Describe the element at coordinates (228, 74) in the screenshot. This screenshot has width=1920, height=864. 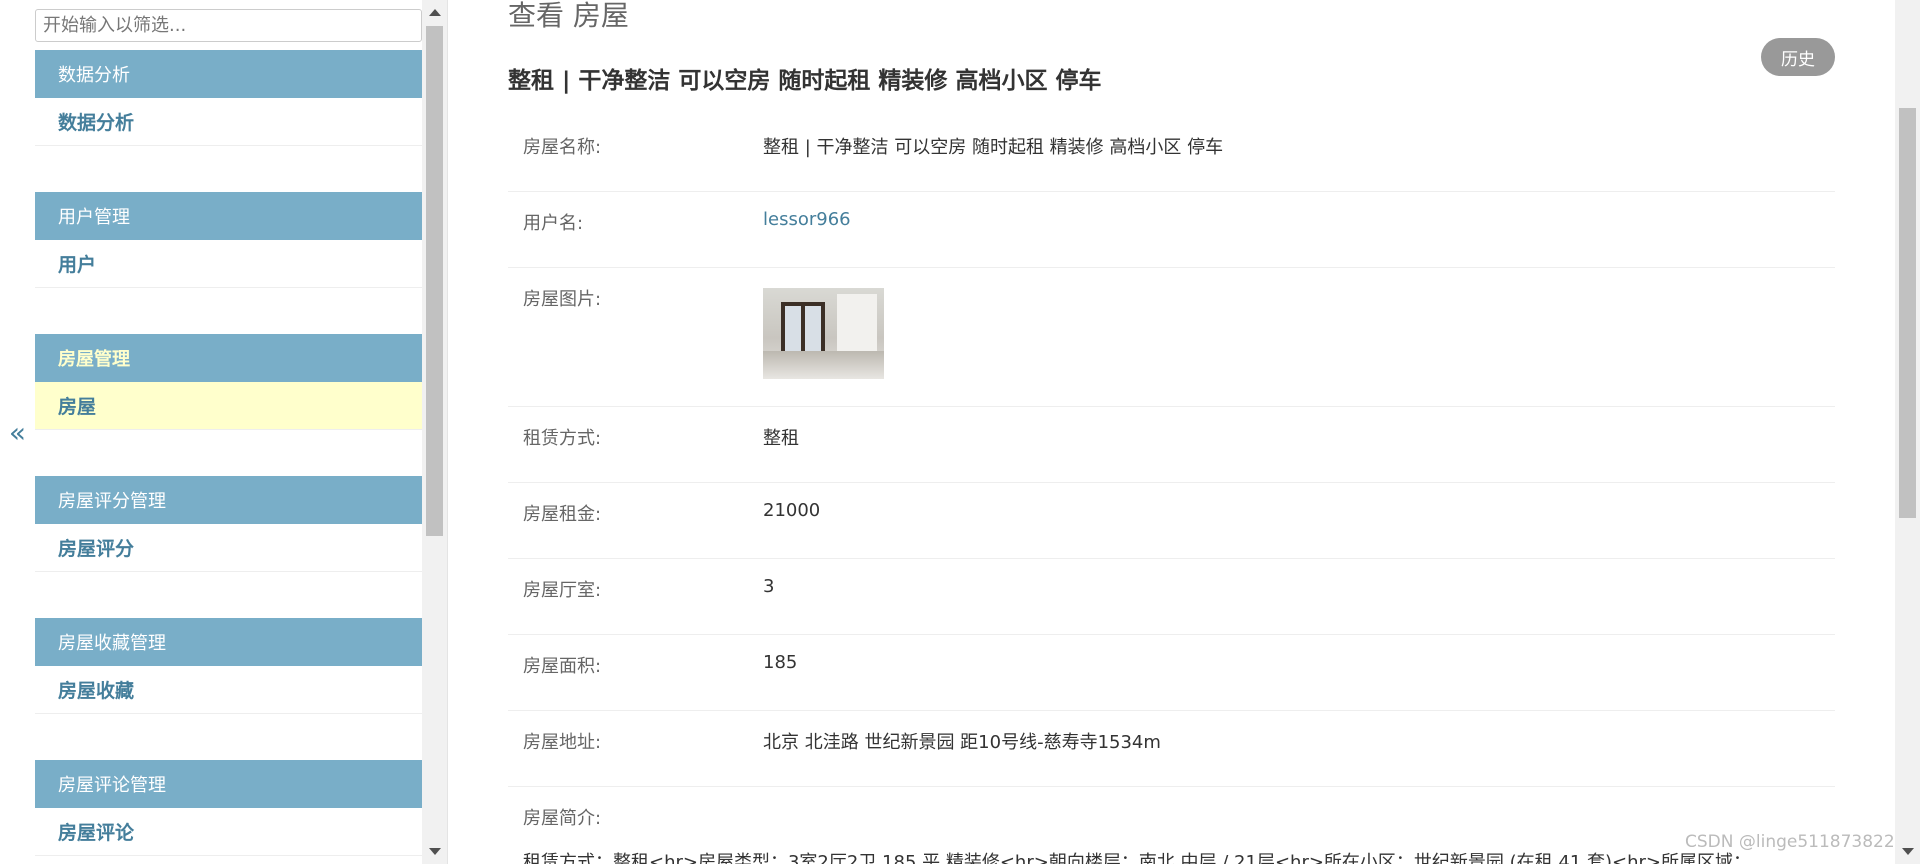
I see `module-header: 数据分析` at that location.